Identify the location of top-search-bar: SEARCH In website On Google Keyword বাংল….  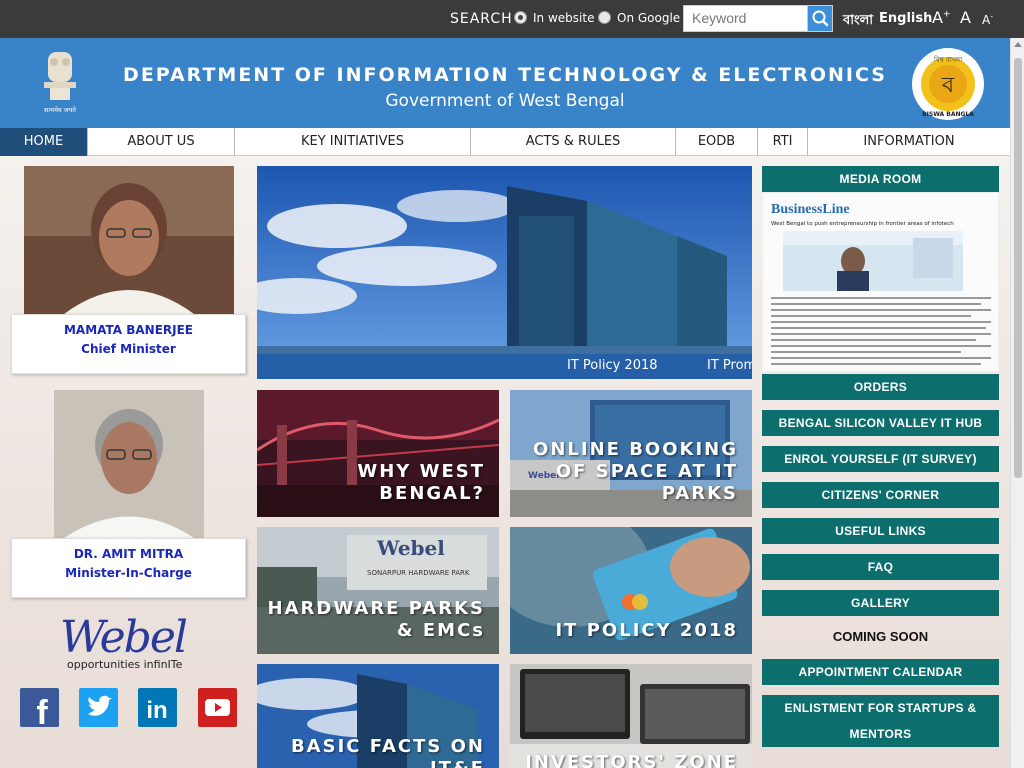
(512, 19).